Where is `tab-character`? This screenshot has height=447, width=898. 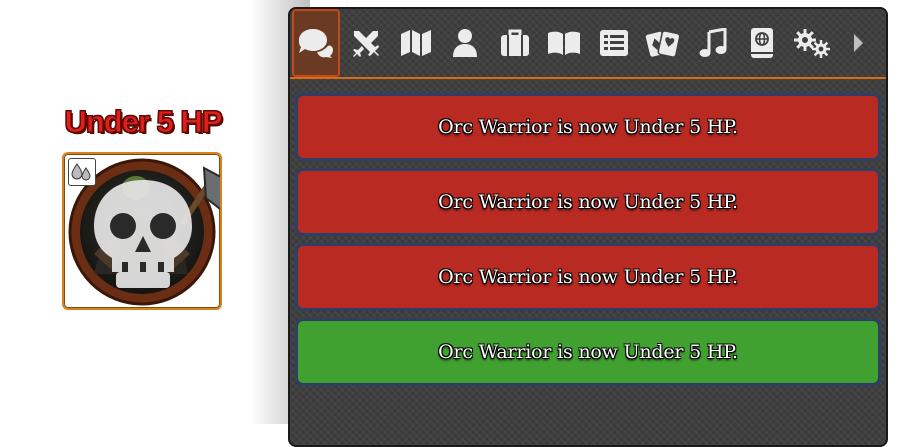 tab-character is located at coordinates (465, 43).